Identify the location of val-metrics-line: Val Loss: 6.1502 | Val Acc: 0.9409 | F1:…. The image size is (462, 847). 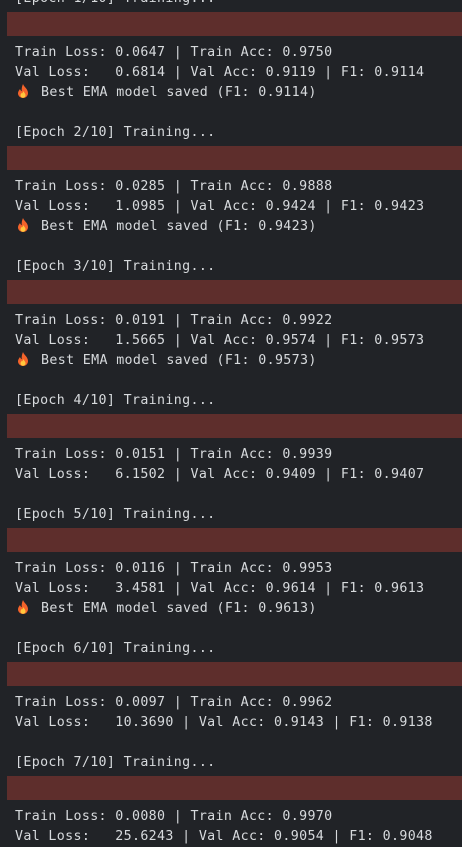
(220, 474).